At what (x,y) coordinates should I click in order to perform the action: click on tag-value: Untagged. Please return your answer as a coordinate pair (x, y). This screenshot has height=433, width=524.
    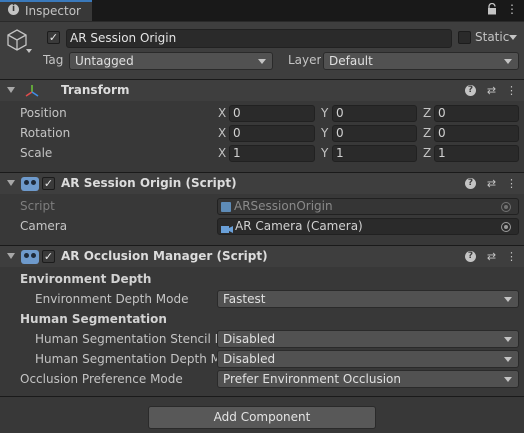
    Looking at the image, I should click on (104, 61).